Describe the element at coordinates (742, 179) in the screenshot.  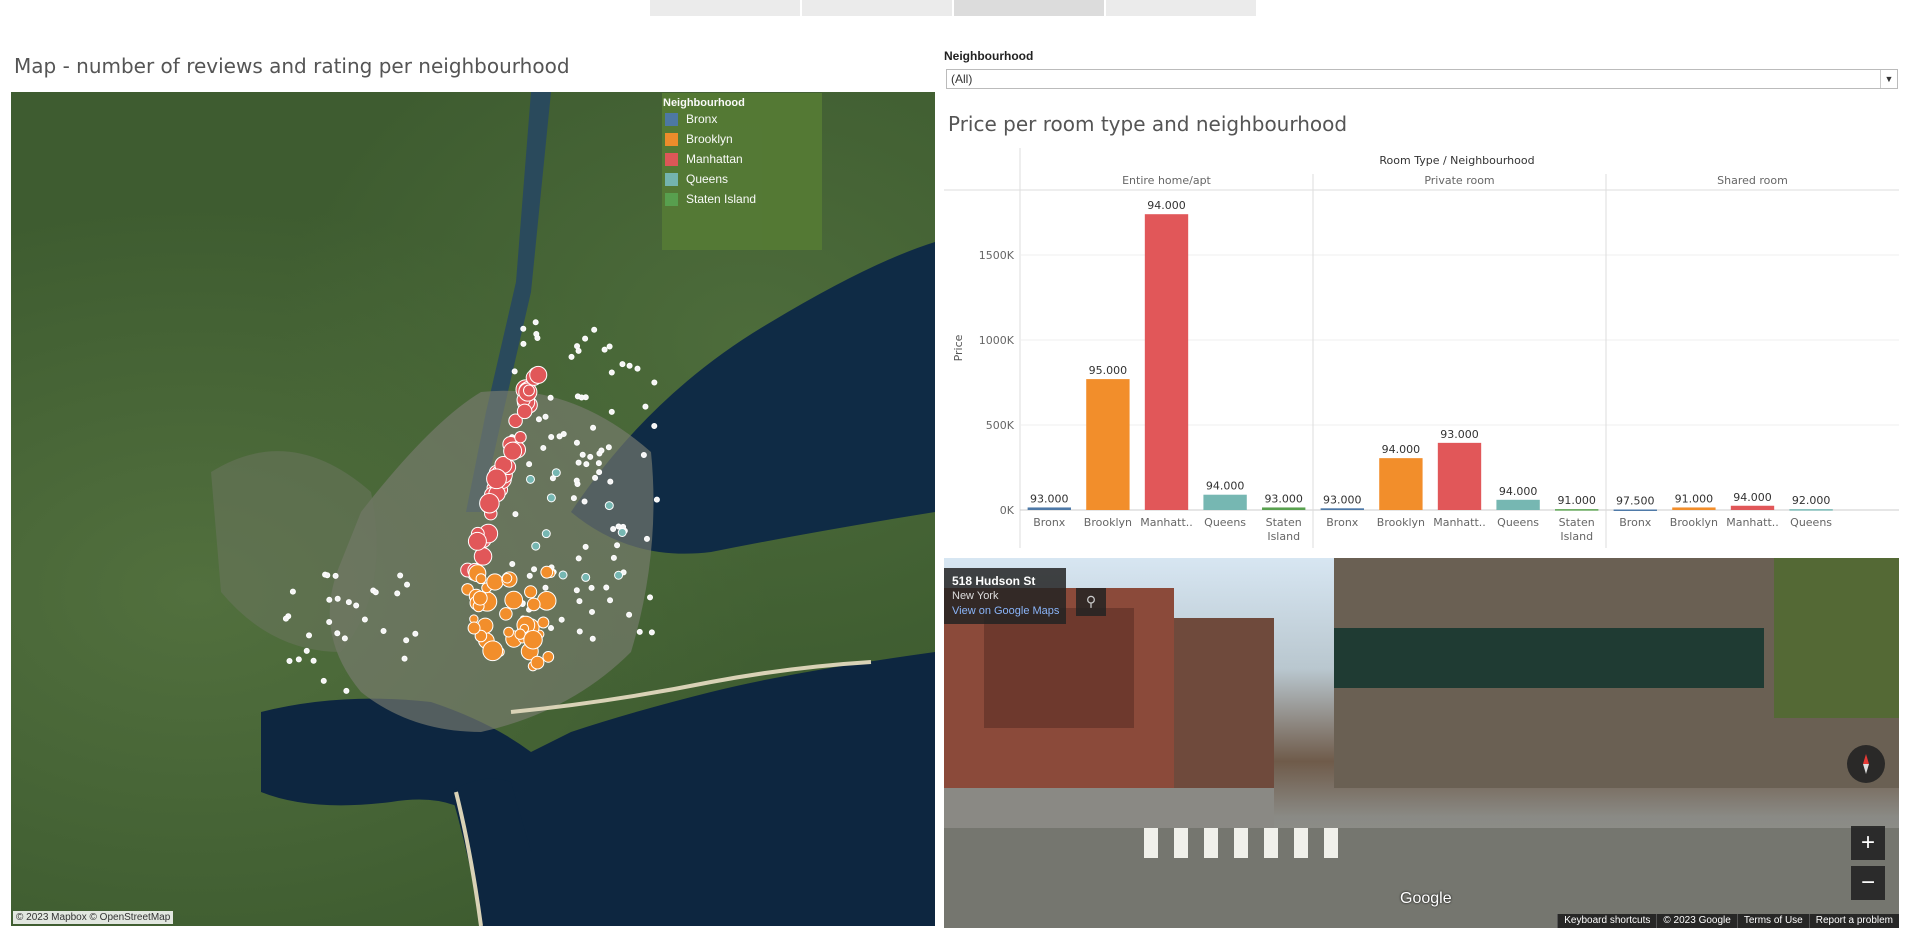
I see `legend-item-queens: Queens` at that location.